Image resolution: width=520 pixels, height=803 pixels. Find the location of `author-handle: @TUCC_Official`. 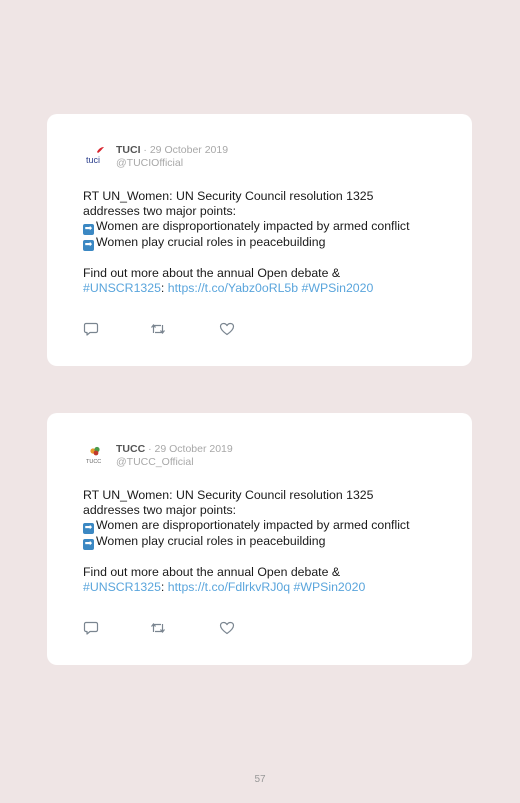

author-handle: @TUCC_Official is located at coordinates (174, 462).